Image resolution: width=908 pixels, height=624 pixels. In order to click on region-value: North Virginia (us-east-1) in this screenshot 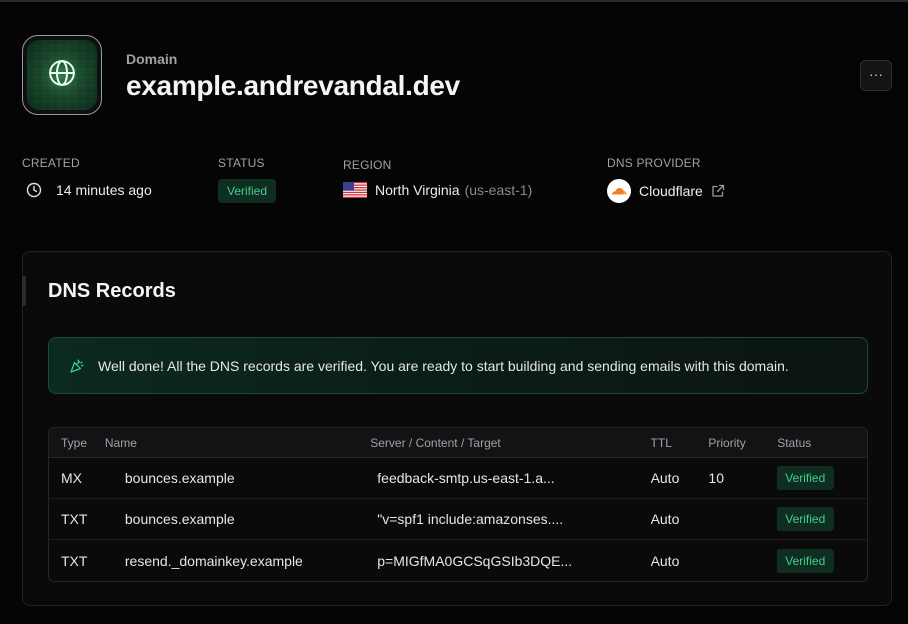, I will do `click(437, 190)`.